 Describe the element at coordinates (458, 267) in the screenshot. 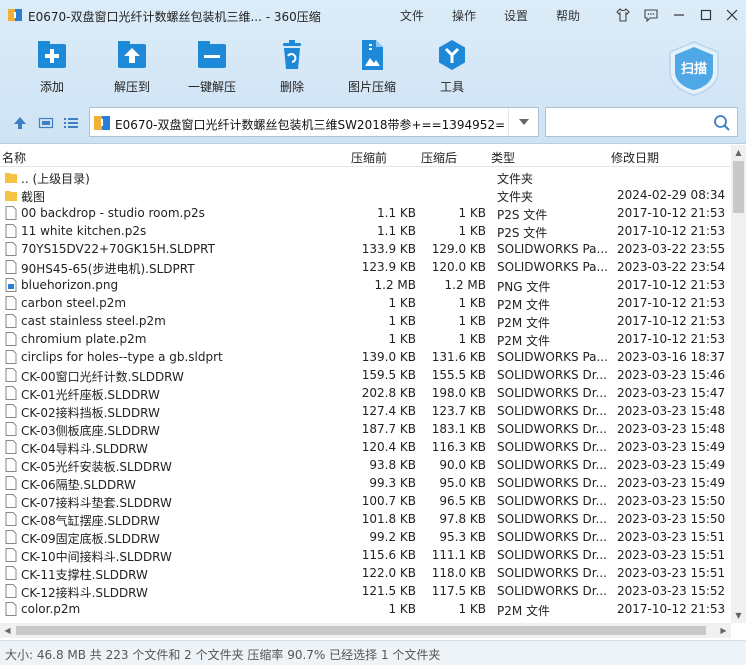

I see `file-packed-size: 120.0 KB` at that location.